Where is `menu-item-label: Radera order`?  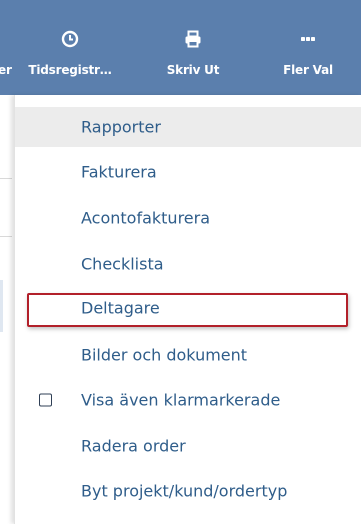
menu-item-label: Radera order is located at coordinates (133, 446).